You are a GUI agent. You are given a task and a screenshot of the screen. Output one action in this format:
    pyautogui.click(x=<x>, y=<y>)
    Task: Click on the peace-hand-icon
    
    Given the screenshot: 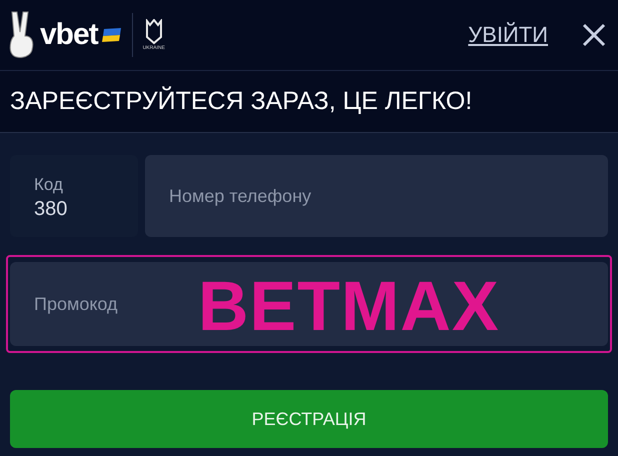 What is the action you would take?
    pyautogui.click(x=22, y=35)
    